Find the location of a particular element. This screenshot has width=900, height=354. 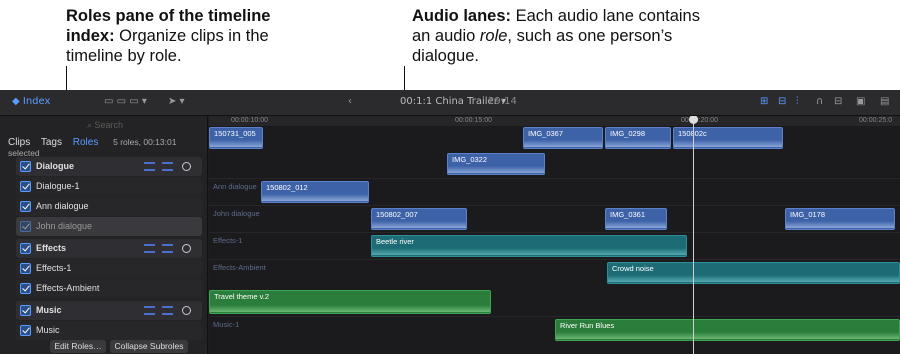

clip-label: IMG_0178 is located at coordinates (808, 214).